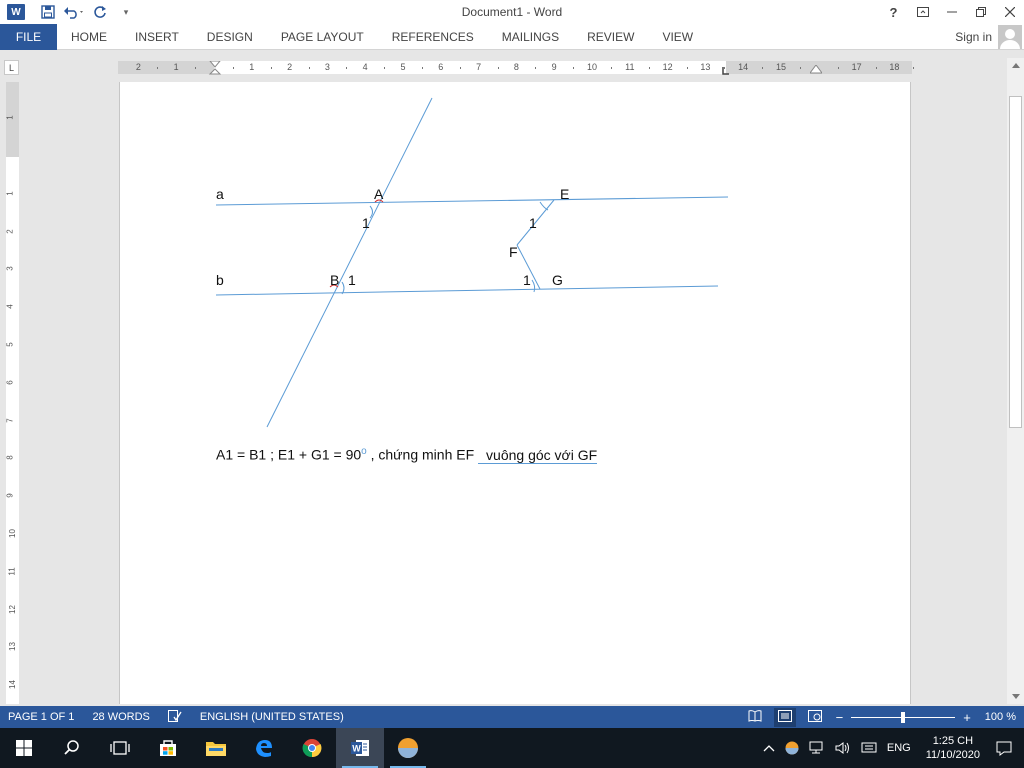 The image size is (1024, 768). I want to click on sign-in-link: Sign in, so click(973, 37).